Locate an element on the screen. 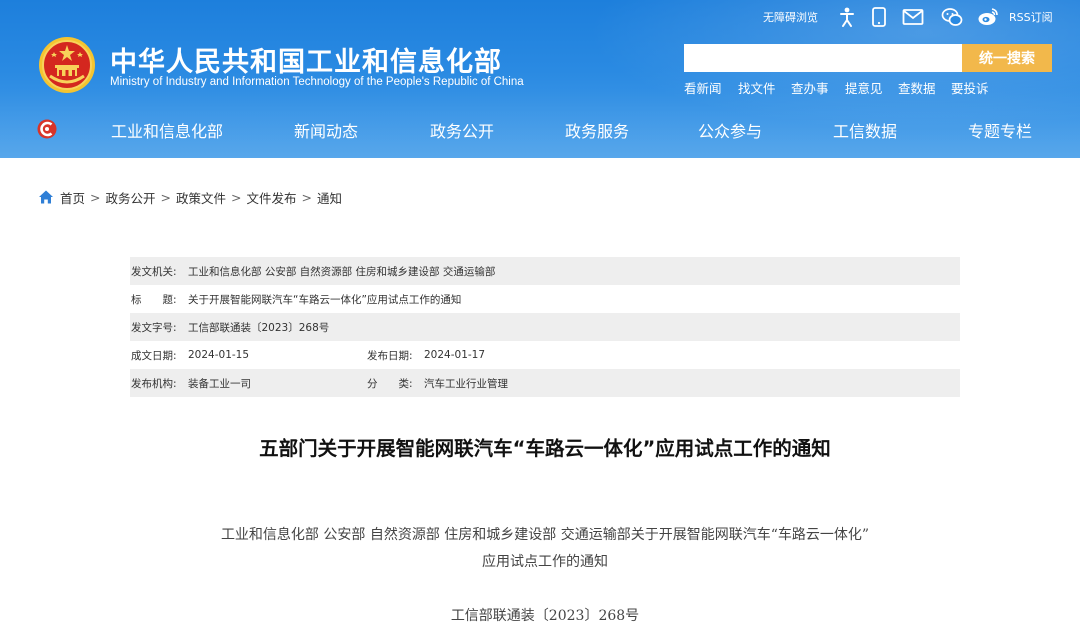  quick-link-files: 找文件 is located at coordinates (757, 87).